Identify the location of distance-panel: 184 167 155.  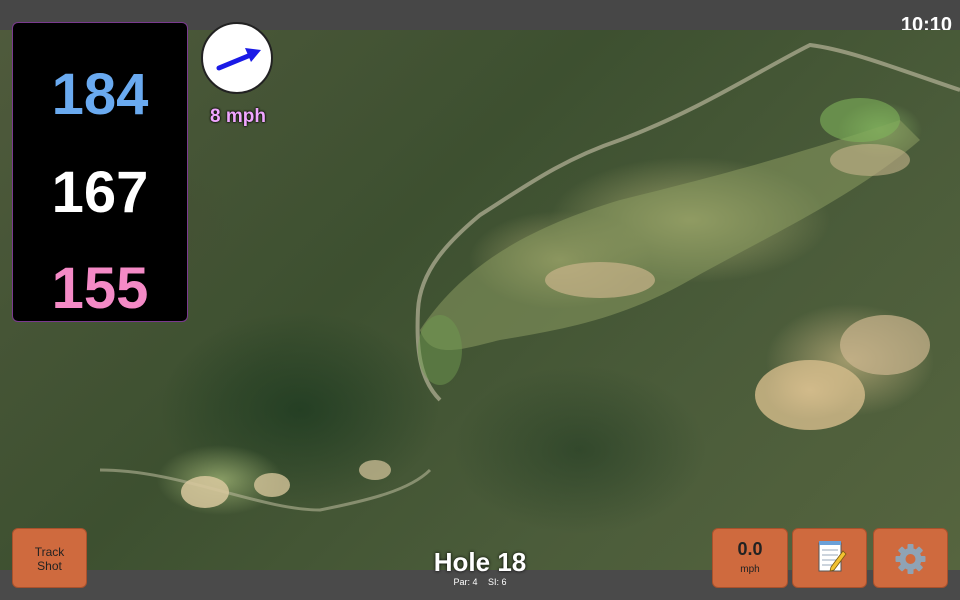
(100, 172).